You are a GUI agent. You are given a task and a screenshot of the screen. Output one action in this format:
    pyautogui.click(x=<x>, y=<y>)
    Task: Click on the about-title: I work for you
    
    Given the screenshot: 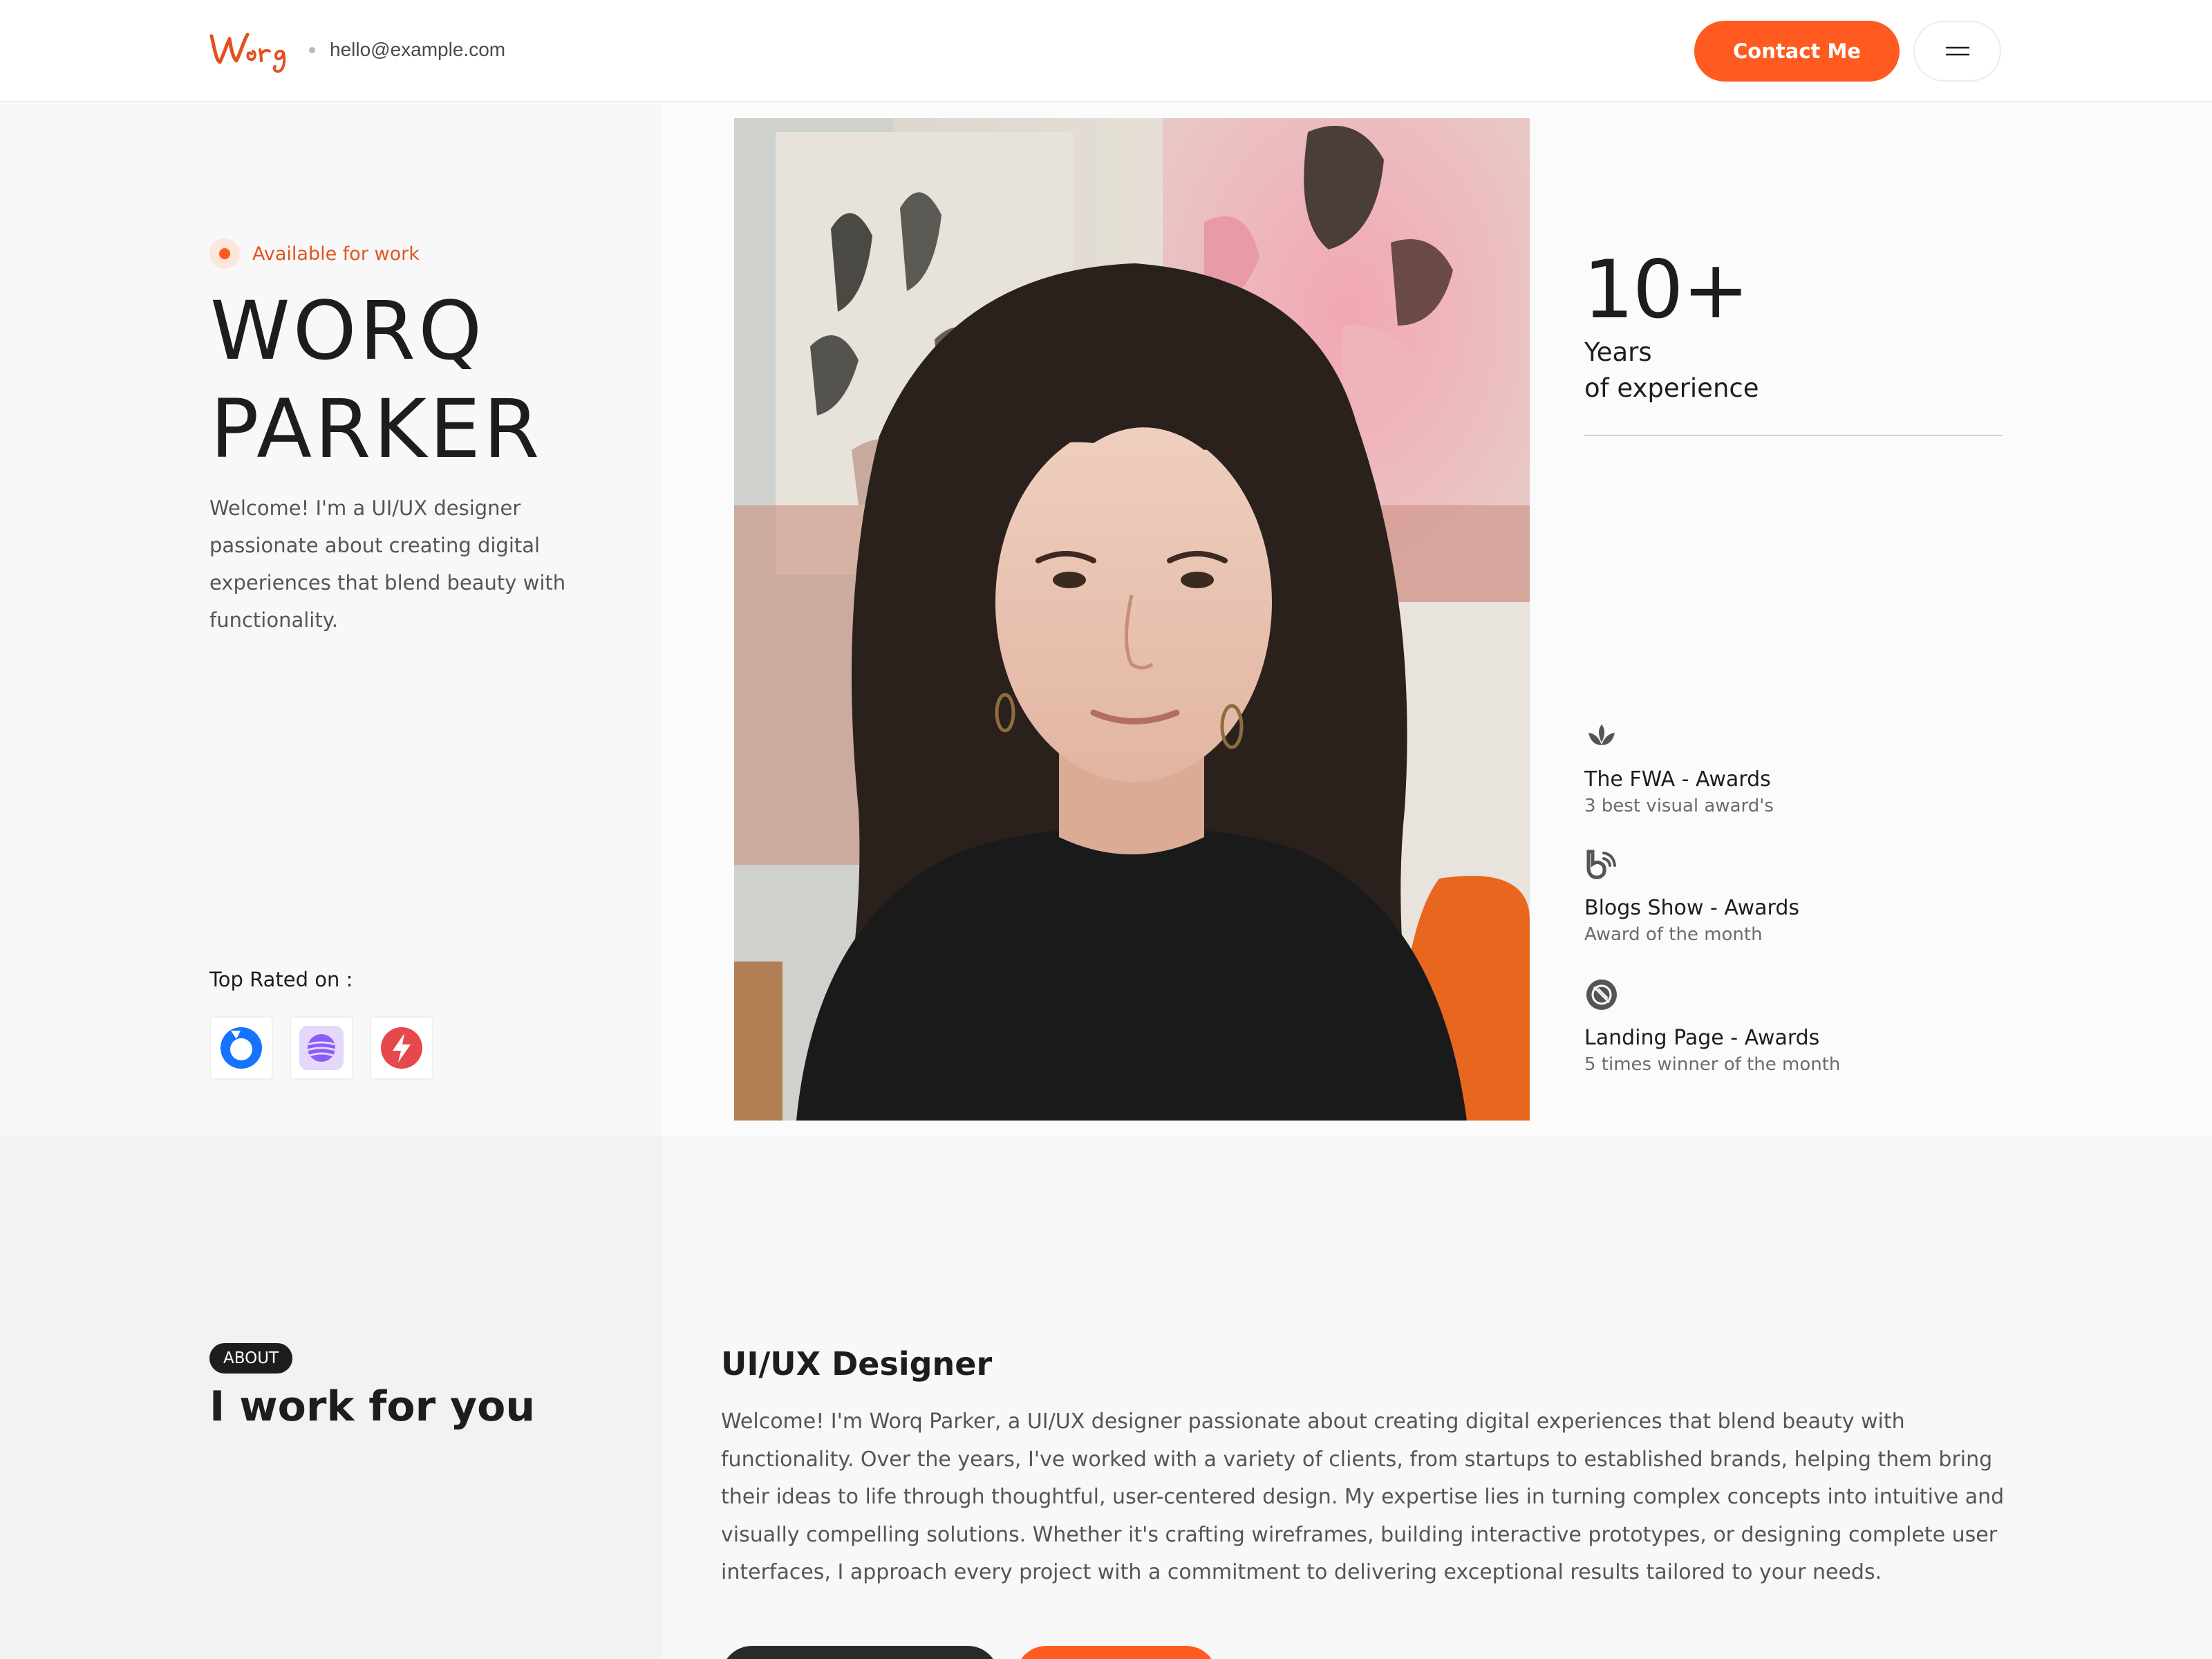 What is the action you would take?
    pyautogui.click(x=372, y=1406)
    